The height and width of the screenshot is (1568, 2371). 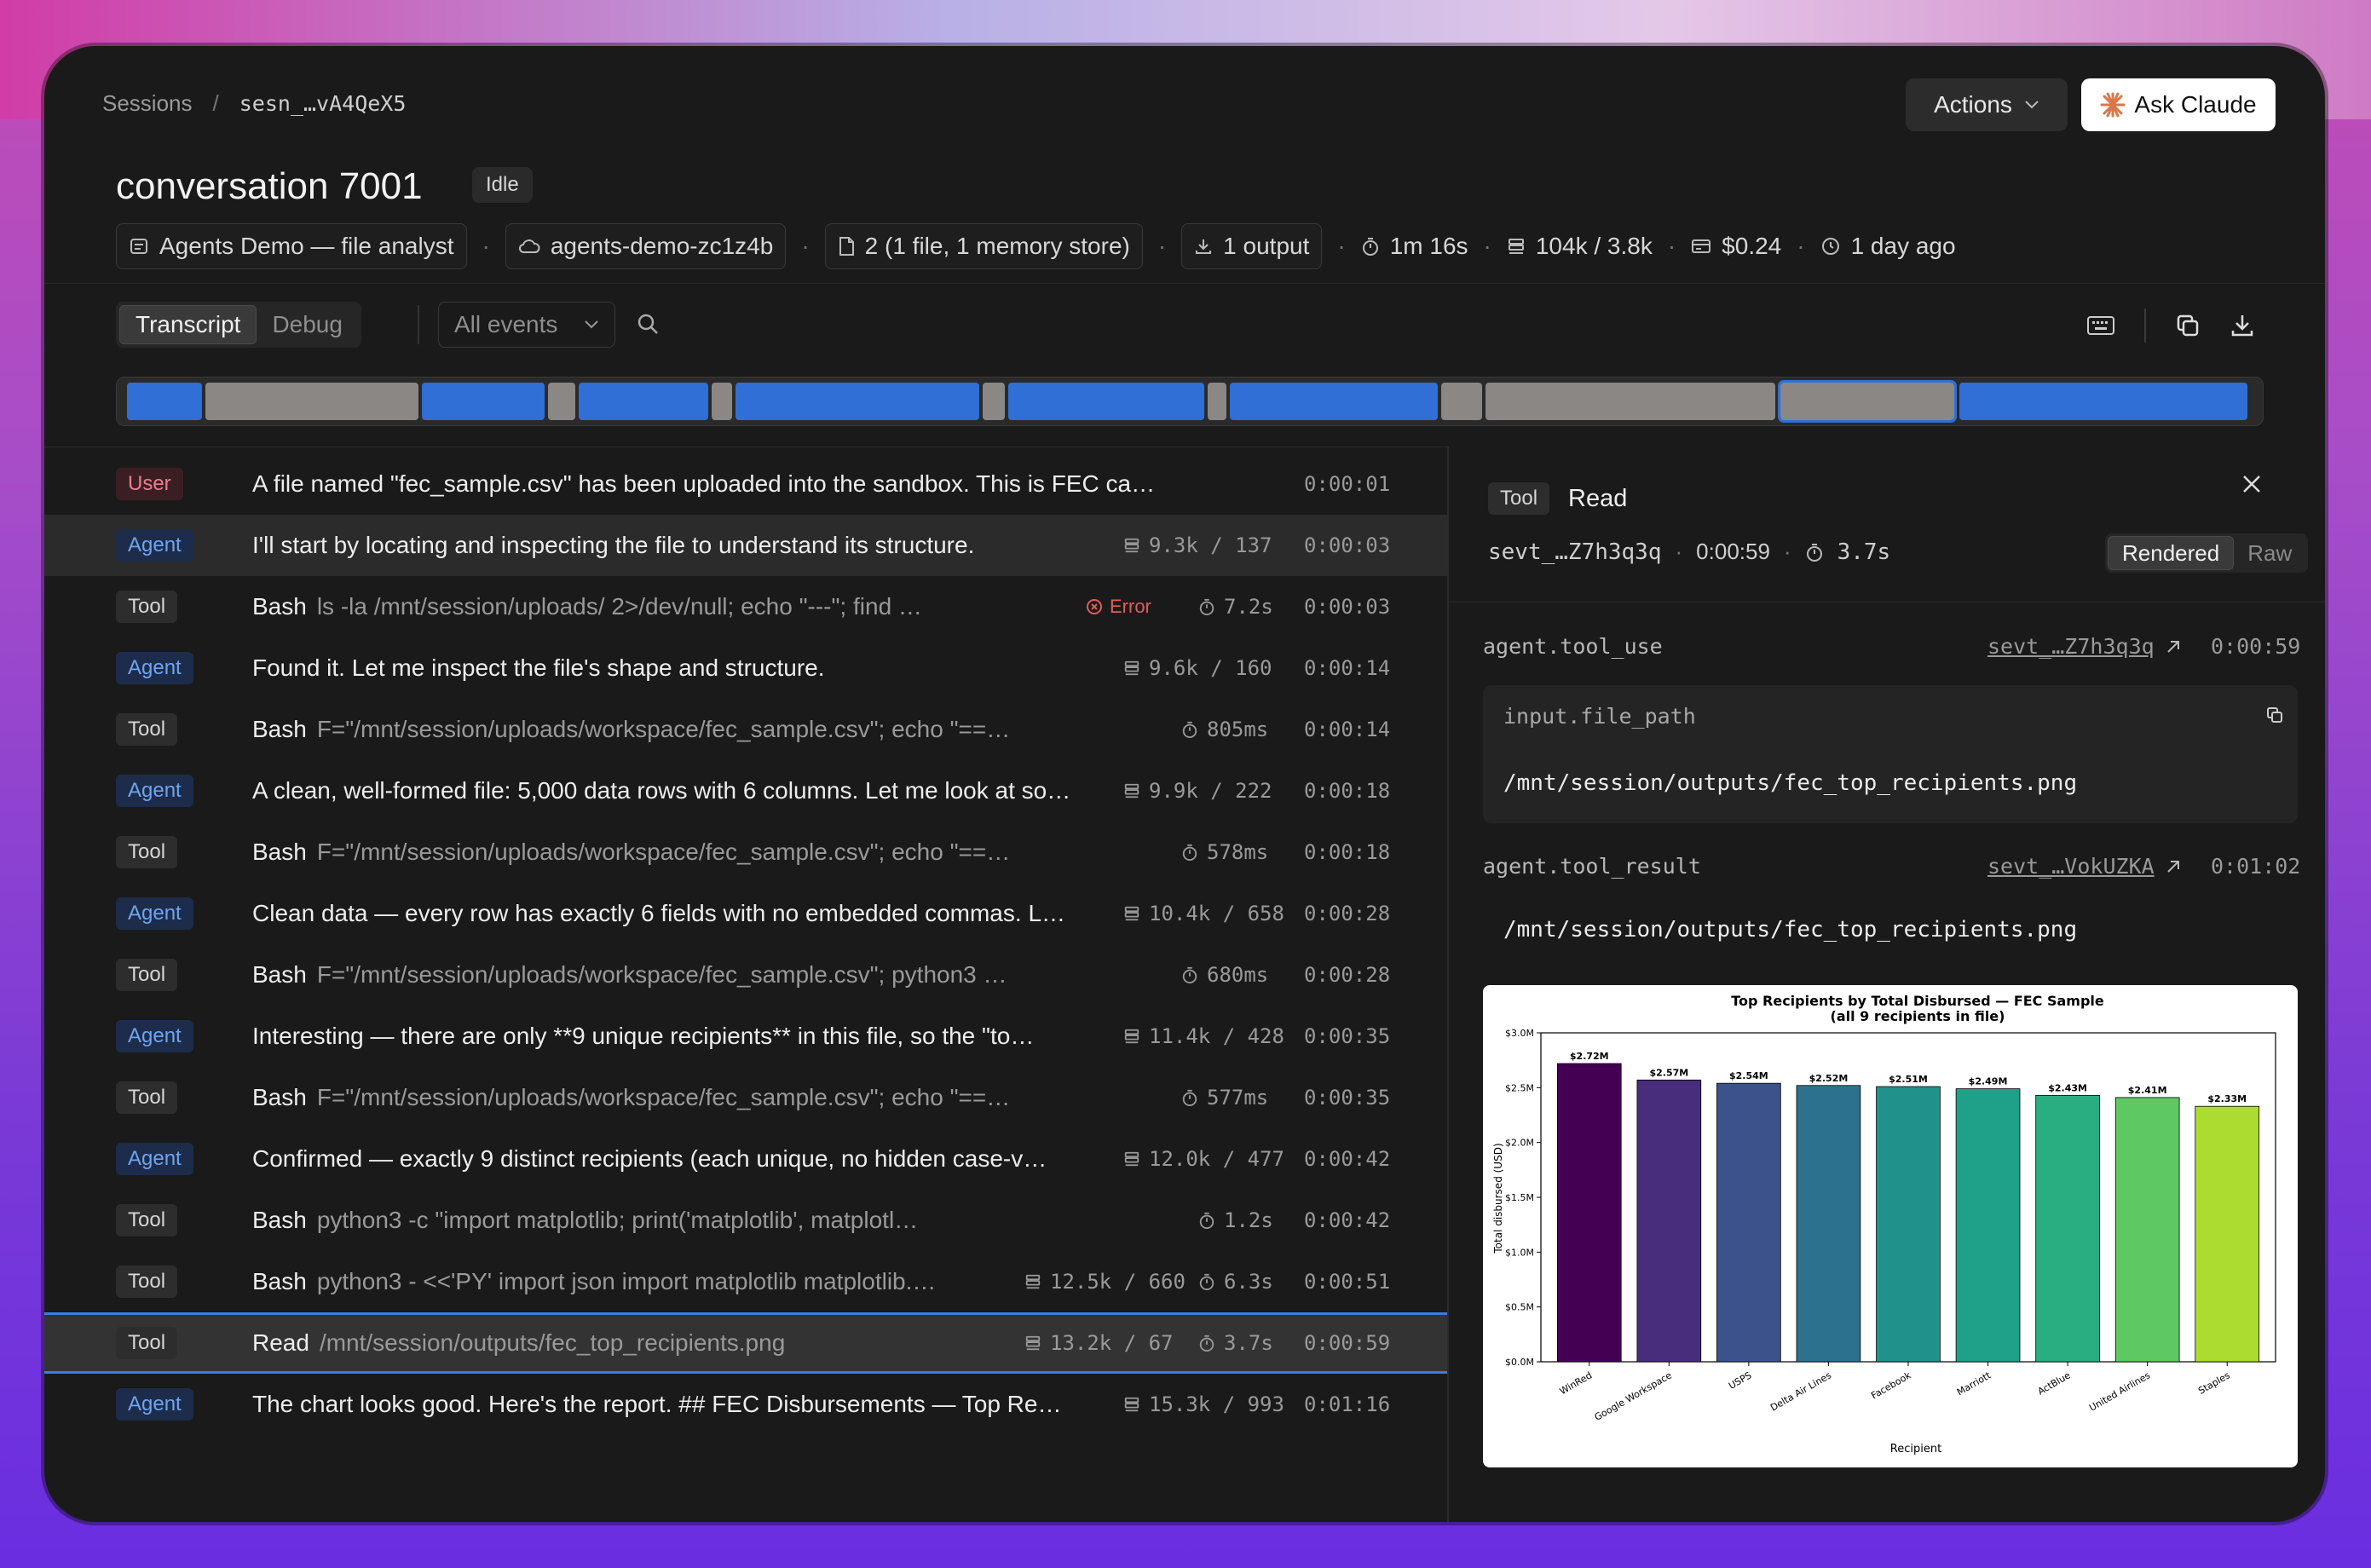 What do you see at coordinates (1130, 606) in the screenshot?
I see `error-label: Error` at bounding box center [1130, 606].